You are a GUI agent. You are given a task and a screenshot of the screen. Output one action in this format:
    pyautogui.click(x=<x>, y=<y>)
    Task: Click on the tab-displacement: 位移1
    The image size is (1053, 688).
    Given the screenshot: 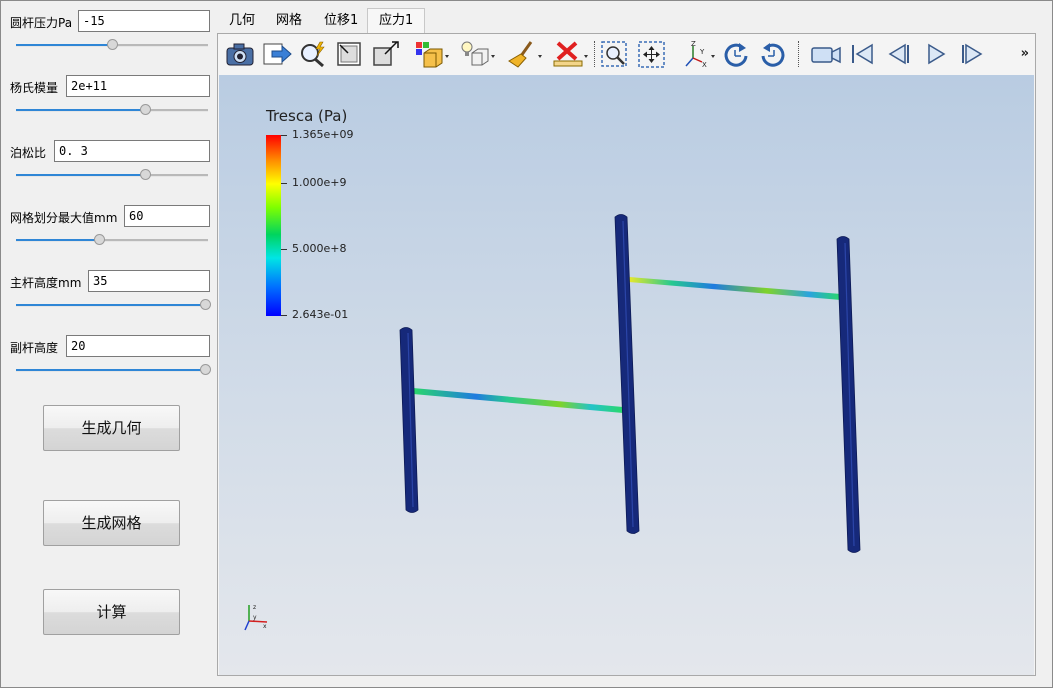 What is the action you would take?
    pyautogui.click(x=341, y=21)
    